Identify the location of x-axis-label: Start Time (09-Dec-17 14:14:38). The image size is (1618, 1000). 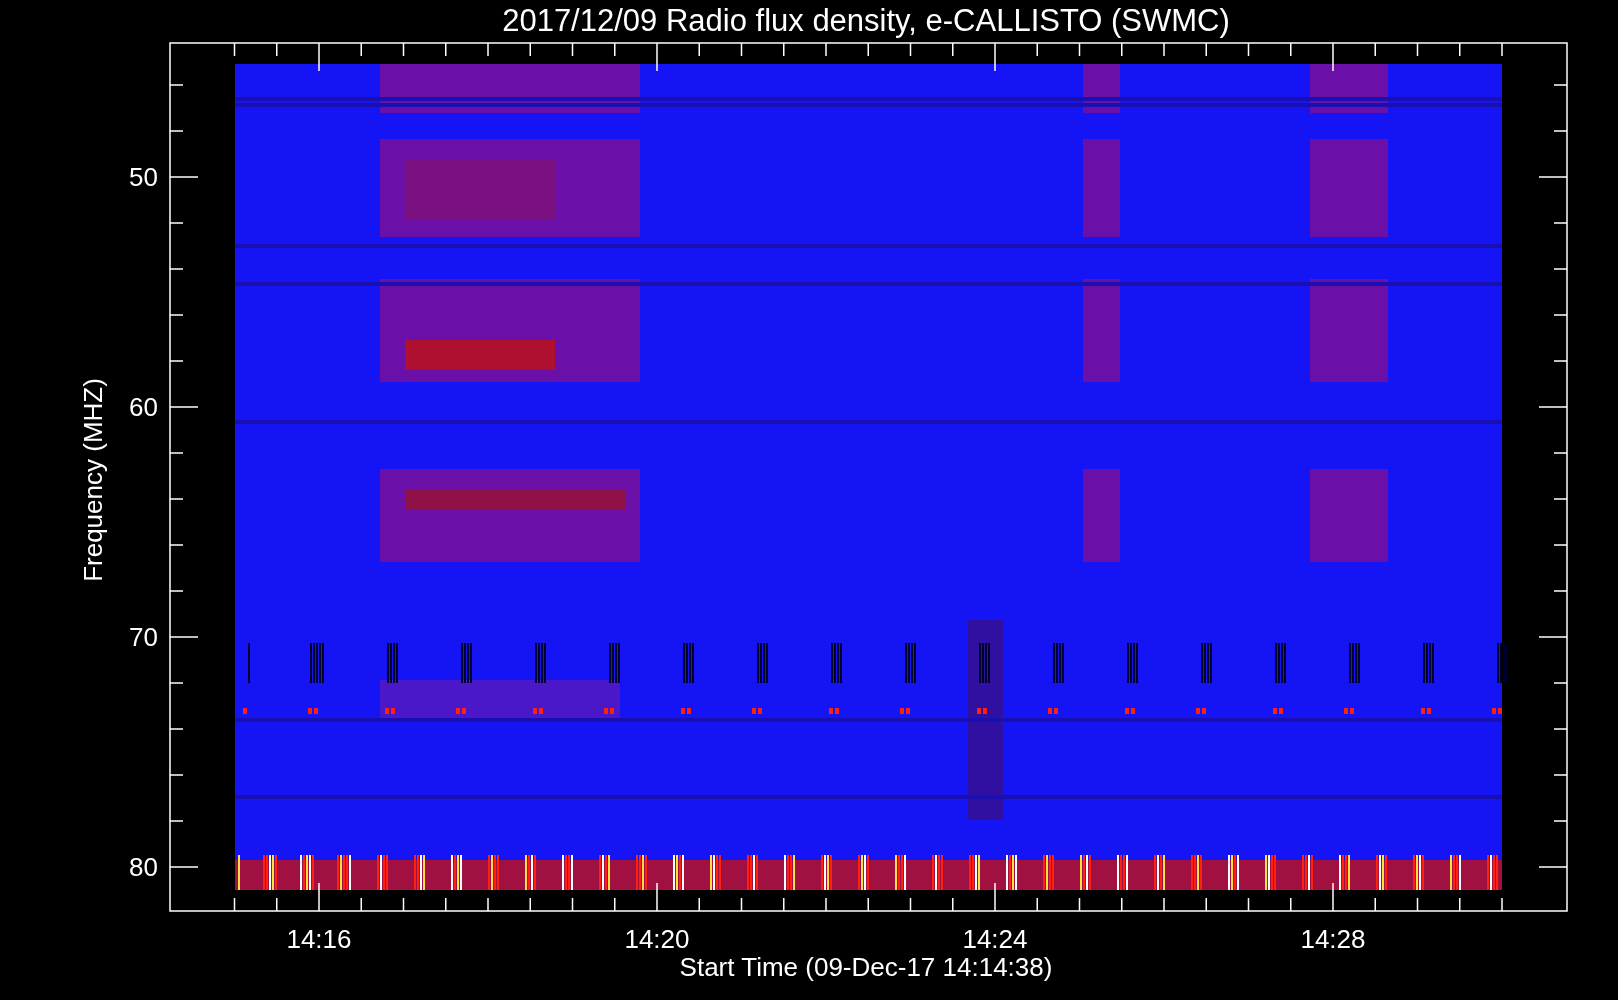
(866, 967).